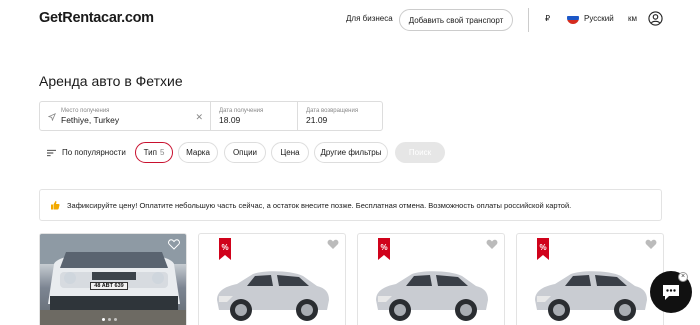 The image size is (700, 325). Describe the element at coordinates (573, 18) in the screenshot. I see `russia-flag-icon` at that location.